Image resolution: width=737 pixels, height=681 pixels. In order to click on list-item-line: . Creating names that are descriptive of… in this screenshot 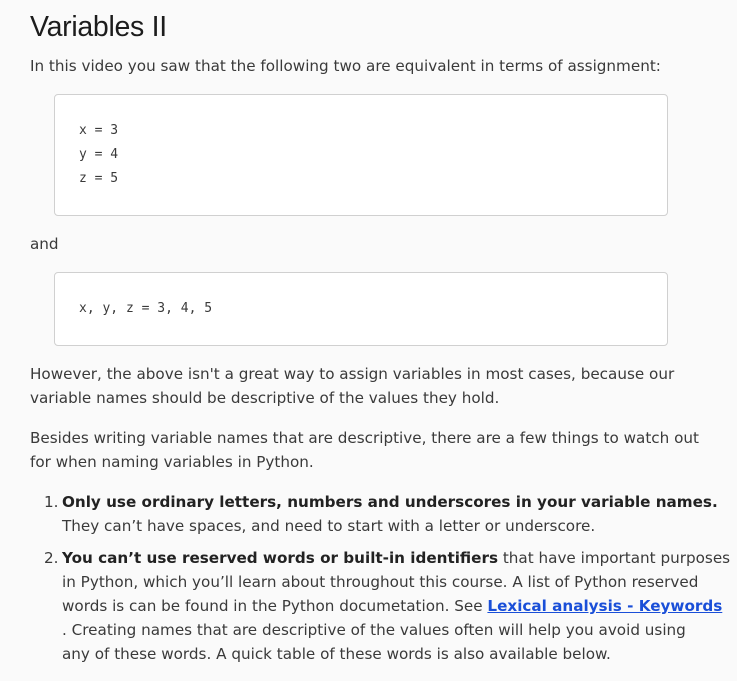, I will do `click(374, 630)`.